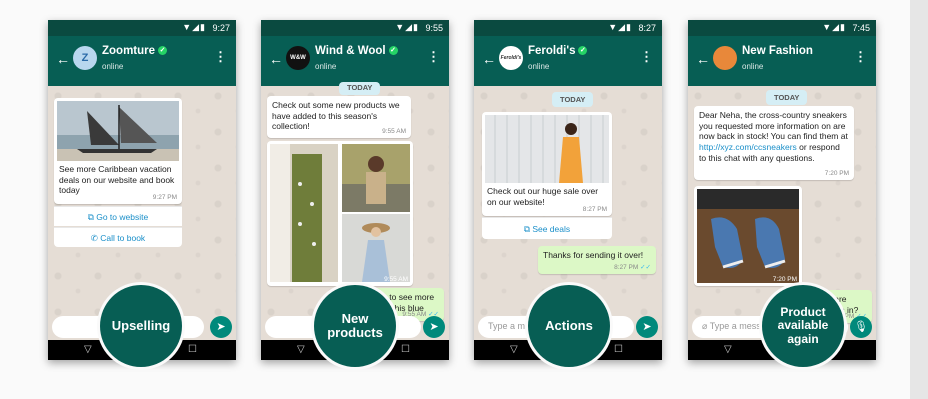 The image size is (928, 399). I want to click on image-bubble: 7:20 PM, so click(748, 236).